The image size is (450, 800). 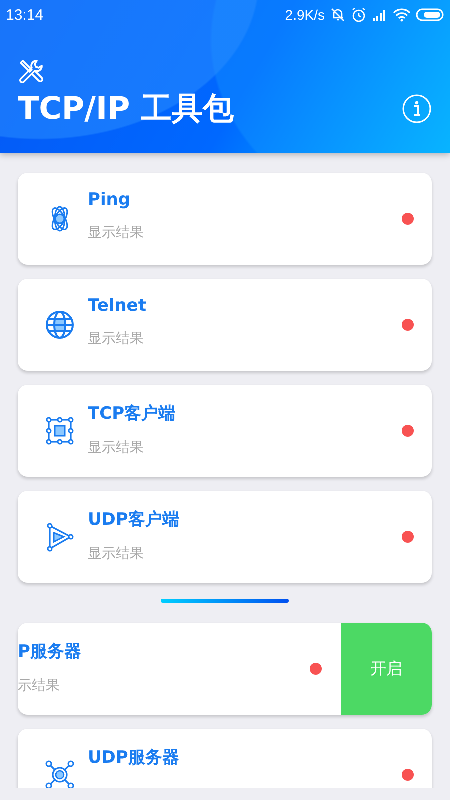 What do you see at coordinates (225, 219) in the screenshot?
I see `tool-card: Ping 显示结果` at bounding box center [225, 219].